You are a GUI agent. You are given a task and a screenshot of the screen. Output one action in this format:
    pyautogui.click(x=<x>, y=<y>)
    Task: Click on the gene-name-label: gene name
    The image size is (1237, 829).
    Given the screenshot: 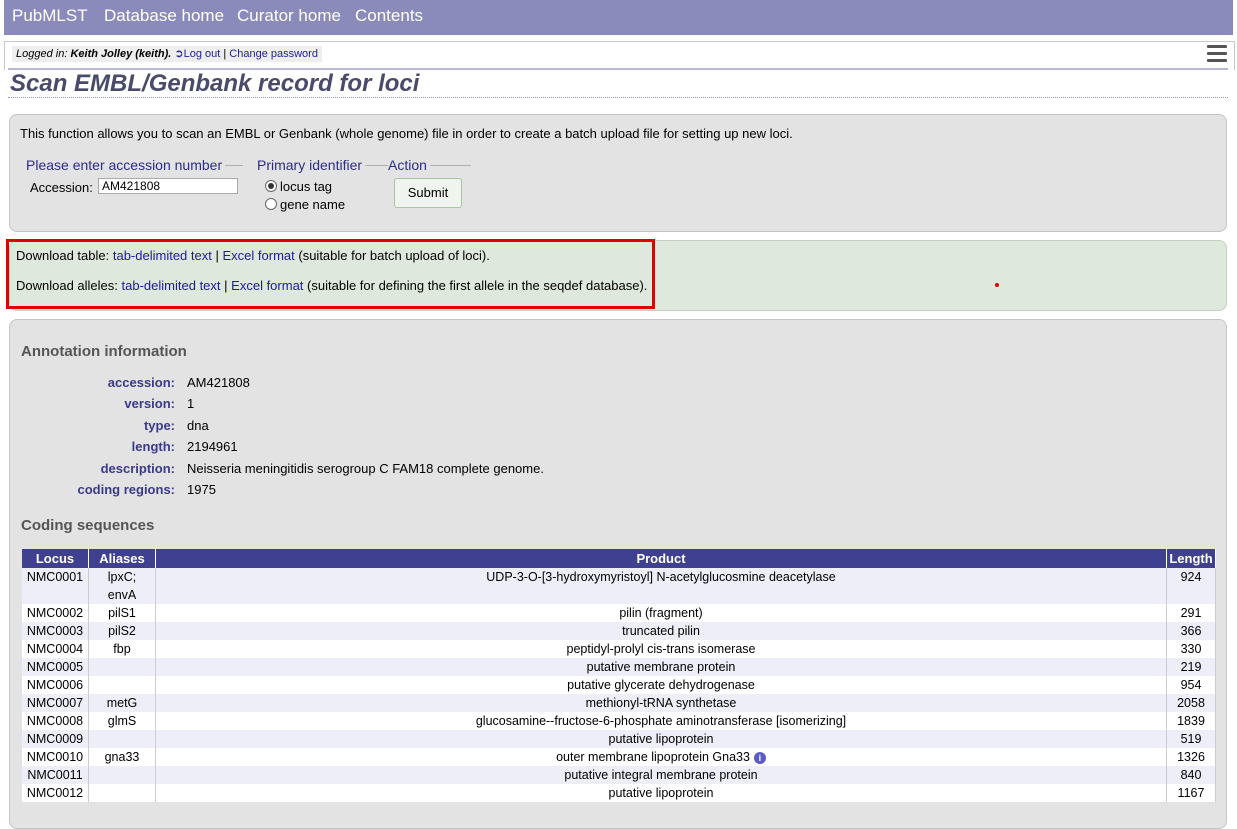 What is the action you would take?
    pyautogui.click(x=313, y=204)
    